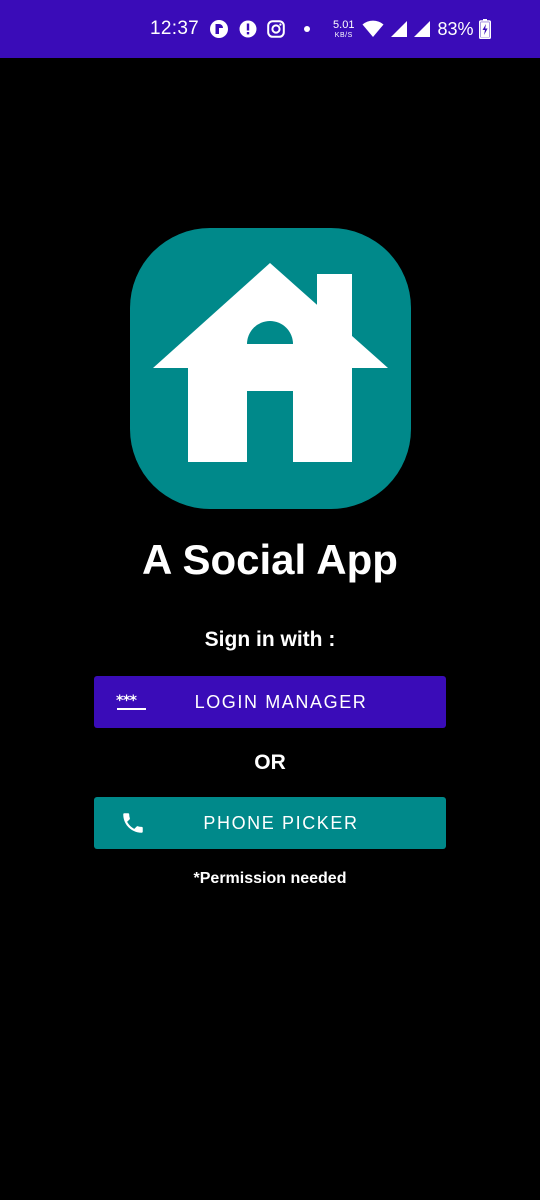  Describe the element at coordinates (343, 35) in the screenshot. I see `net-speed-unit: KB/S` at that location.